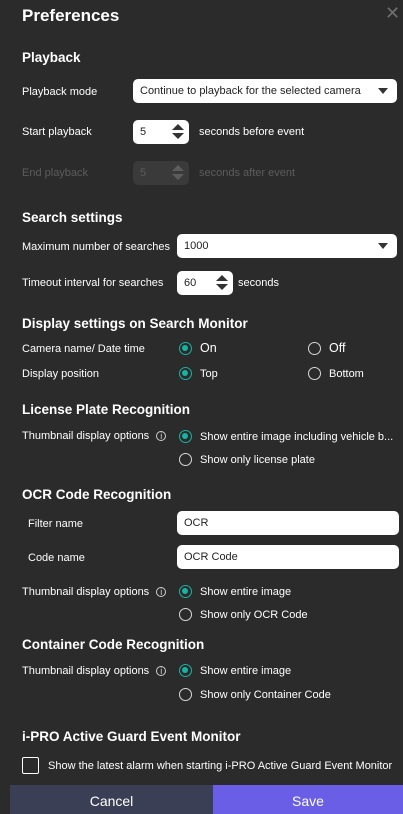  Describe the element at coordinates (185, 436) in the screenshot. I see `lpr-opt1-radio` at that location.